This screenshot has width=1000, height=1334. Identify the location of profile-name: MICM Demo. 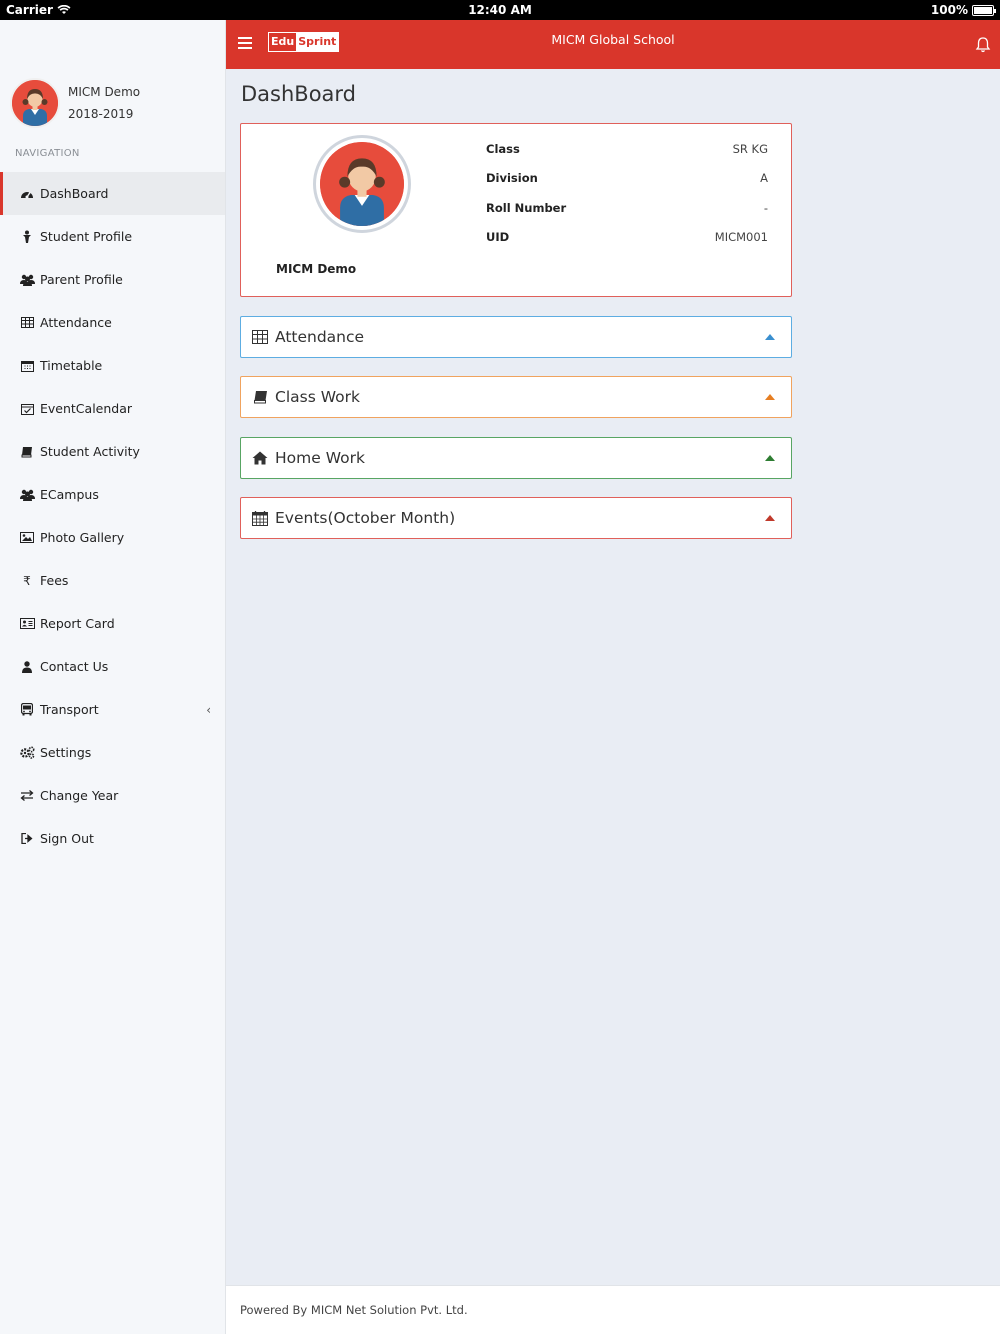
(104, 92).